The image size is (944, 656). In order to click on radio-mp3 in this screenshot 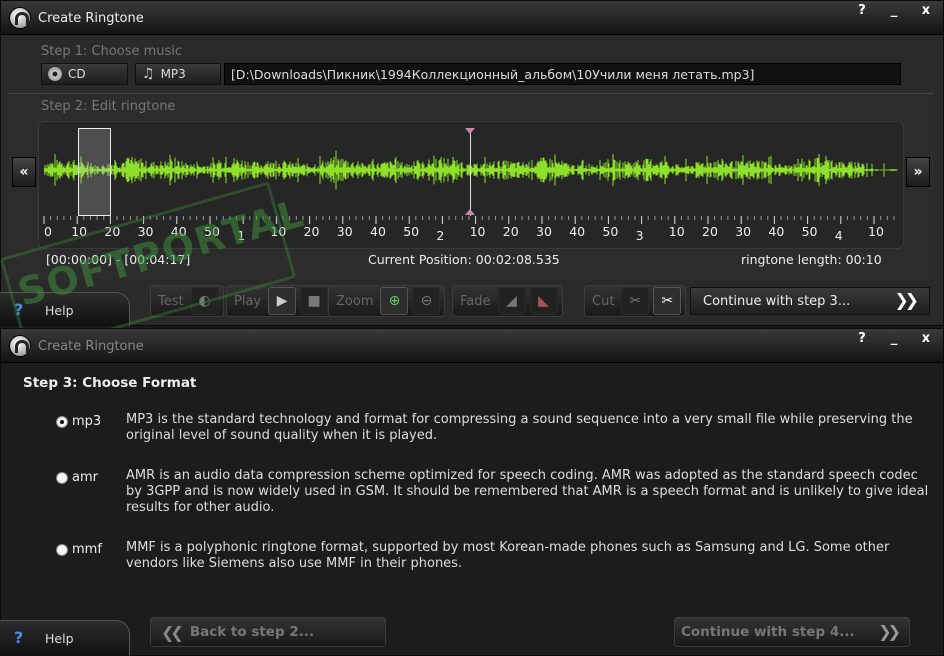, I will do `click(62, 421)`.